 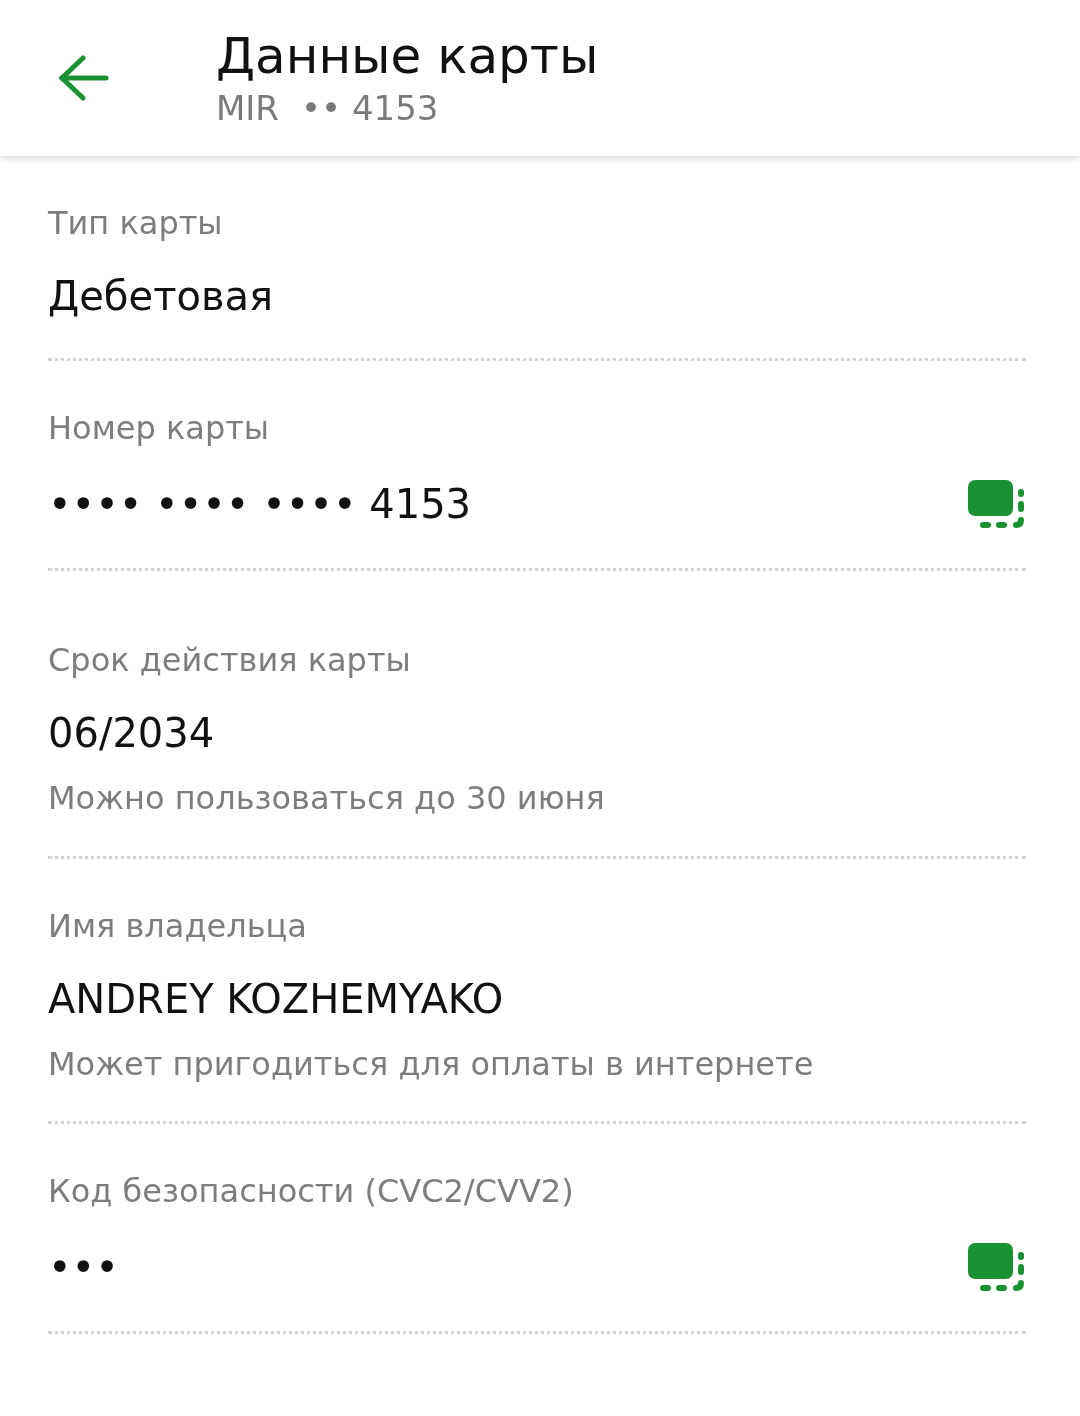 What do you see at coordinates (247, 107) in the screenshot?
I see `card-brand: MIR` at bounding box center [247, 107].